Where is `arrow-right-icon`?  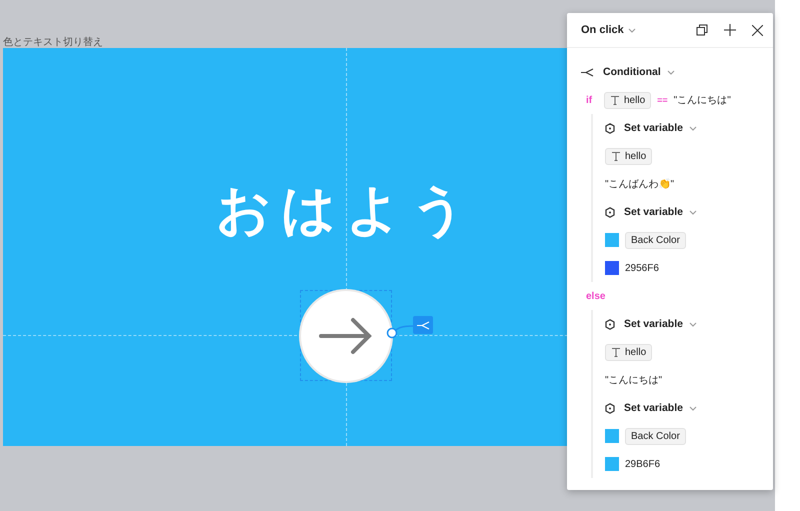
arrow-right-icon is located at coordinates (346, 336).